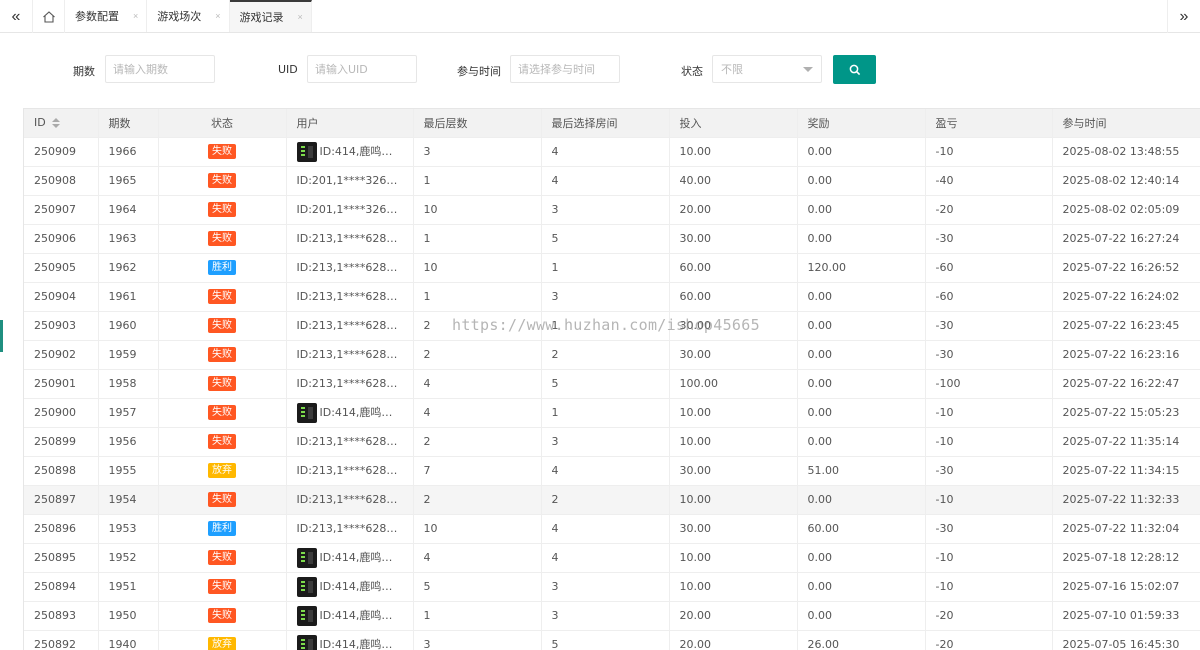 The height and width of the screenshot is (650, 1200). I want to click on double-chevron-right-icon: », so click(1184, 16).